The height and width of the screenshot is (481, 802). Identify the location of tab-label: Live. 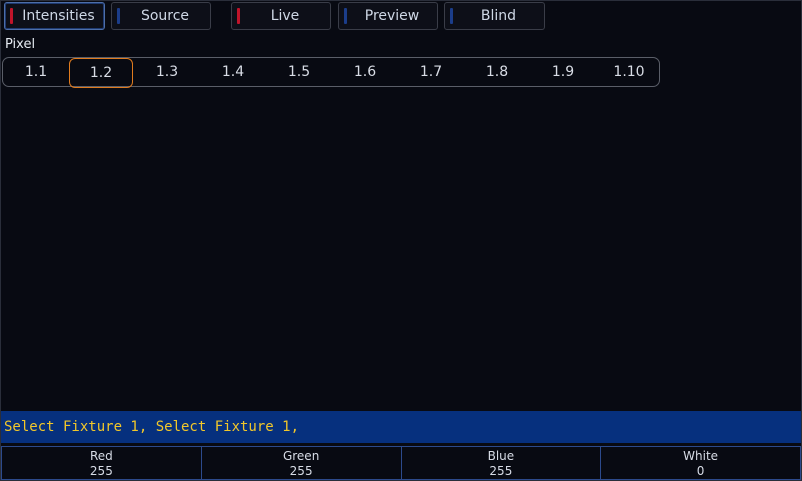
(285, 16).